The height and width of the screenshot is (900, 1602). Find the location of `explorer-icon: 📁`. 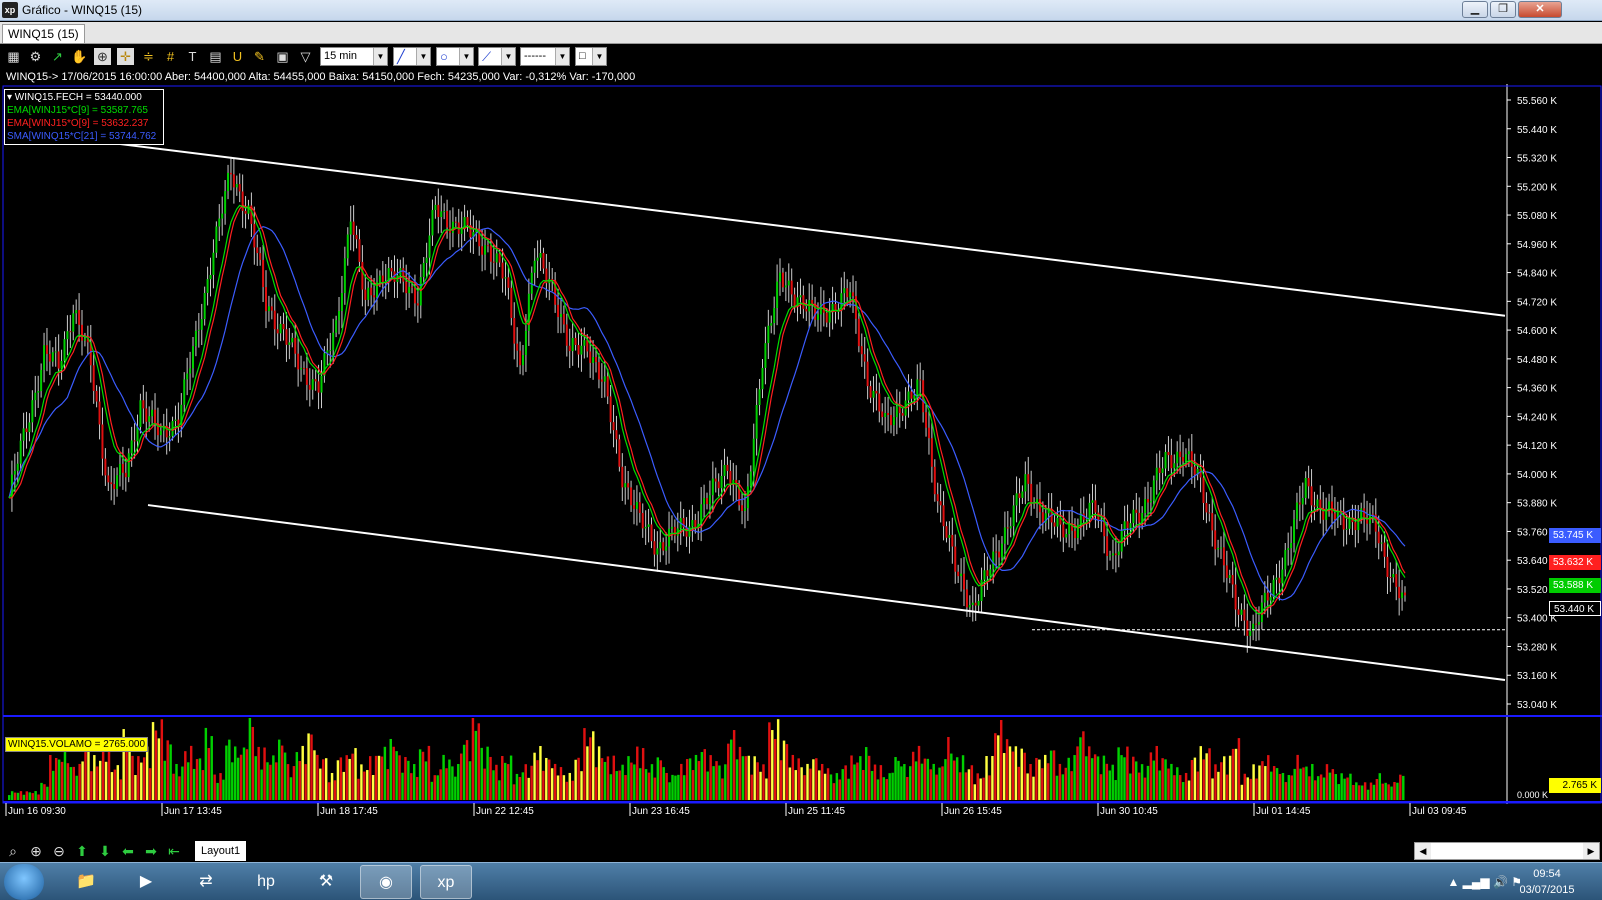

explorer-icon: 📁 is located at coordinates (86, 882).